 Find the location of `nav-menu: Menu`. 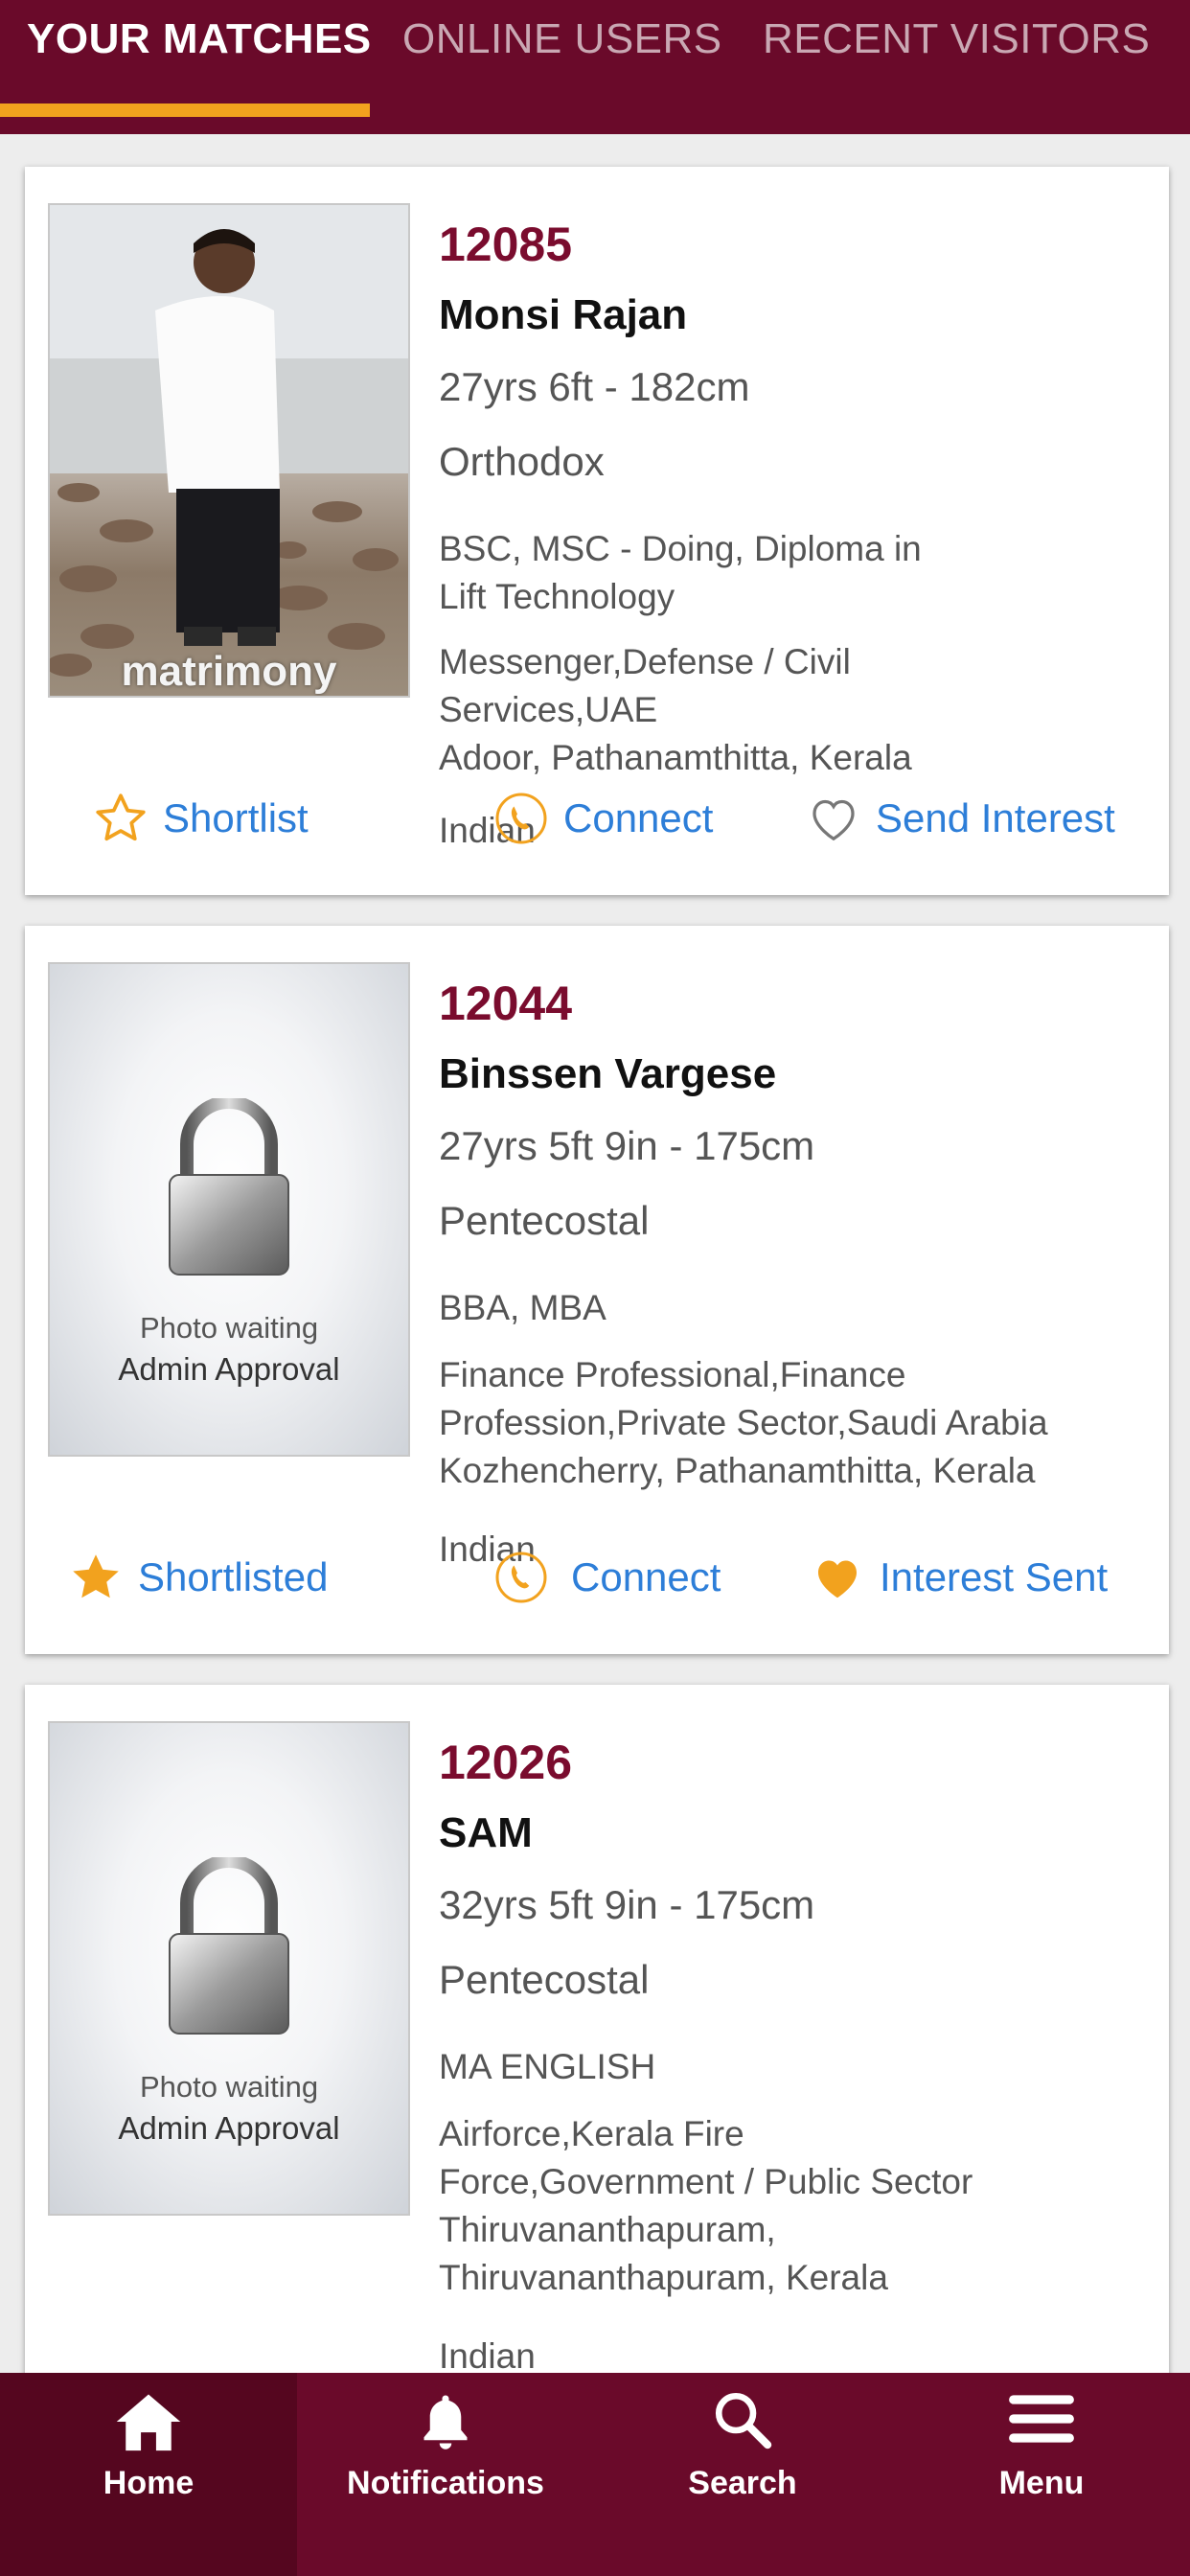

nav-menu: Menu is located at coordinates (1041, 2474).